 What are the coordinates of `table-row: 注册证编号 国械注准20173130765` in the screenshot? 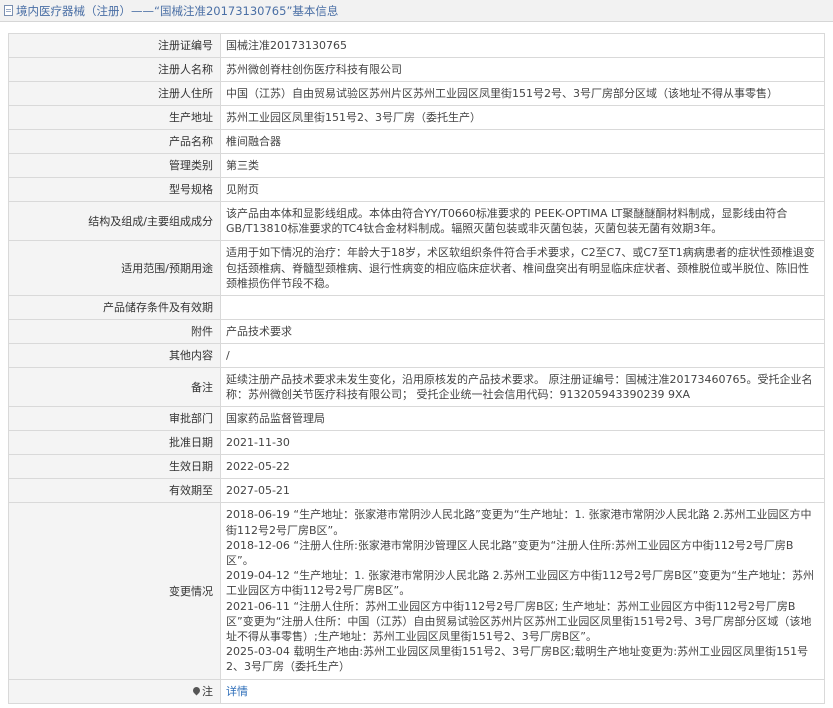 It's located at (416, 45).